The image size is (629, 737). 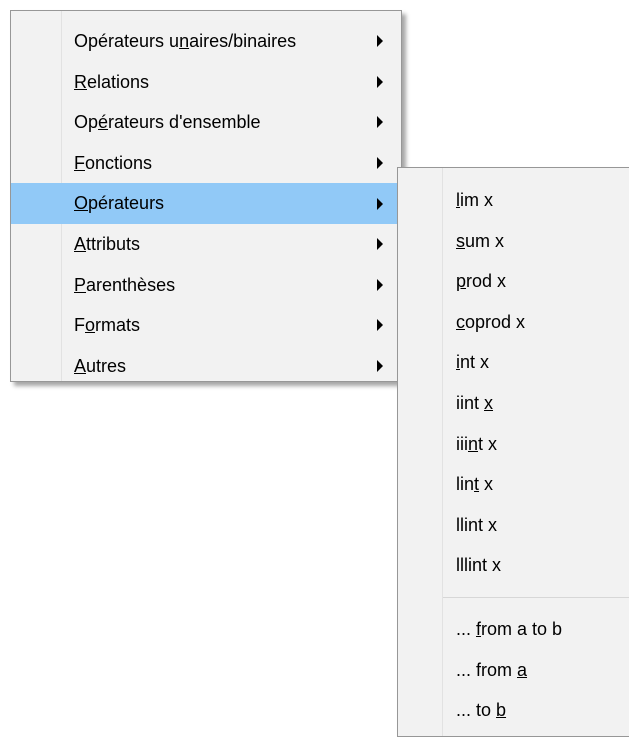 I want to click on submenu-item-iiint: iiint x, so click(x=513, y=444).